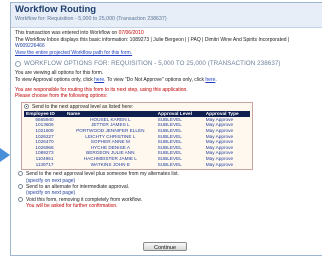 Image resolution: width=322 pixels, height=256 pixels. Describe the element at coordinates (137, 165) in the screenshot. I see `table-row: 1139717 WATKINS JOHN E SUBLEVEL May Approve` at that location.